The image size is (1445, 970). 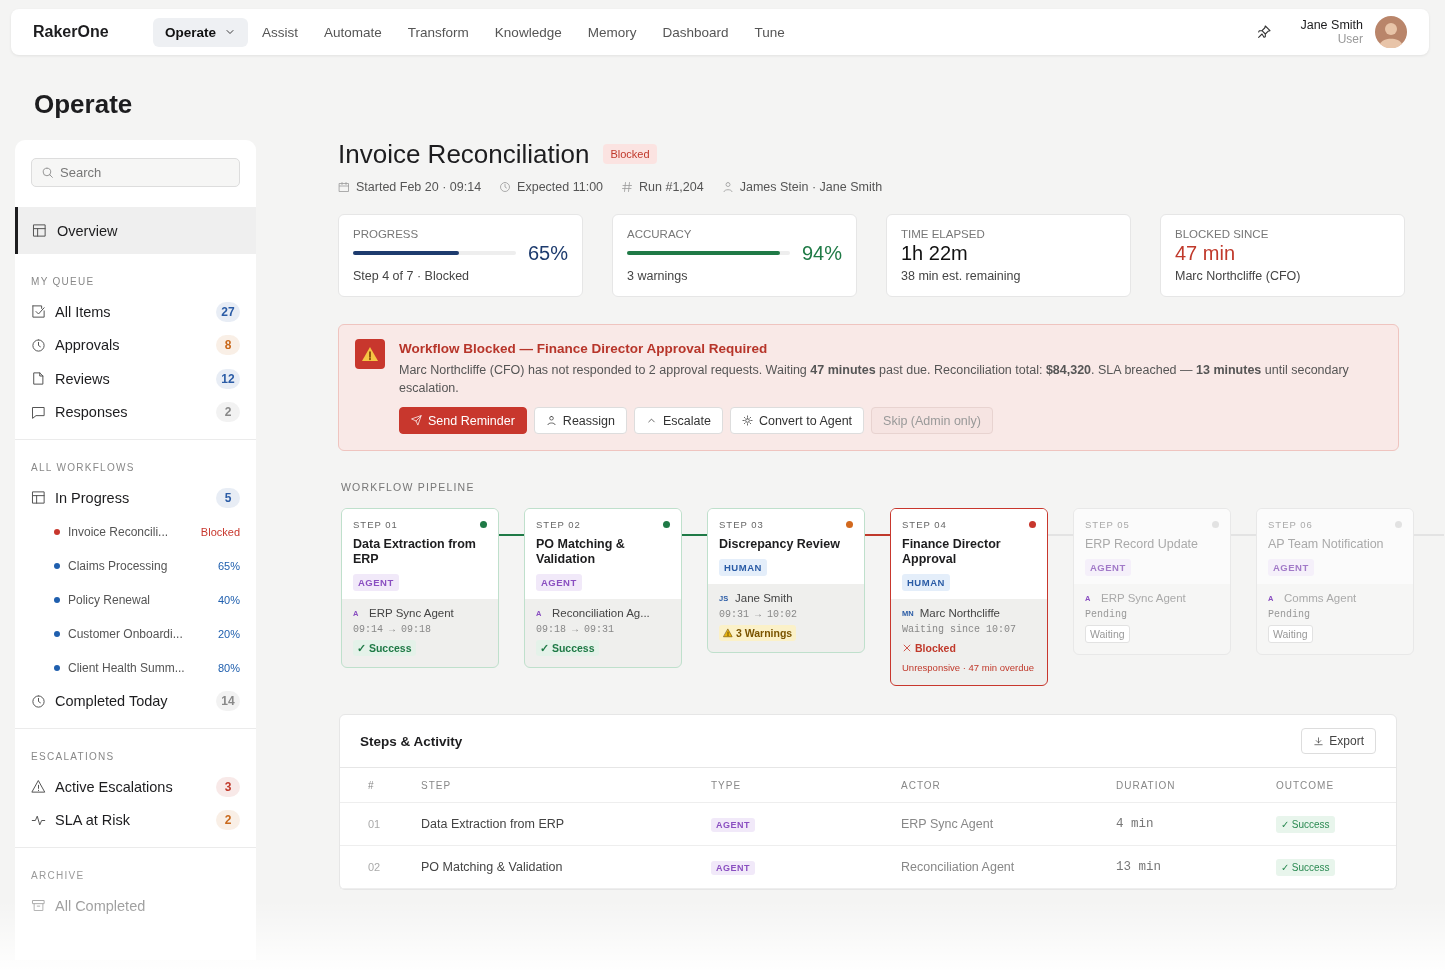 I want to click on stat-value: 47 min, so click(x=1206, y=253).